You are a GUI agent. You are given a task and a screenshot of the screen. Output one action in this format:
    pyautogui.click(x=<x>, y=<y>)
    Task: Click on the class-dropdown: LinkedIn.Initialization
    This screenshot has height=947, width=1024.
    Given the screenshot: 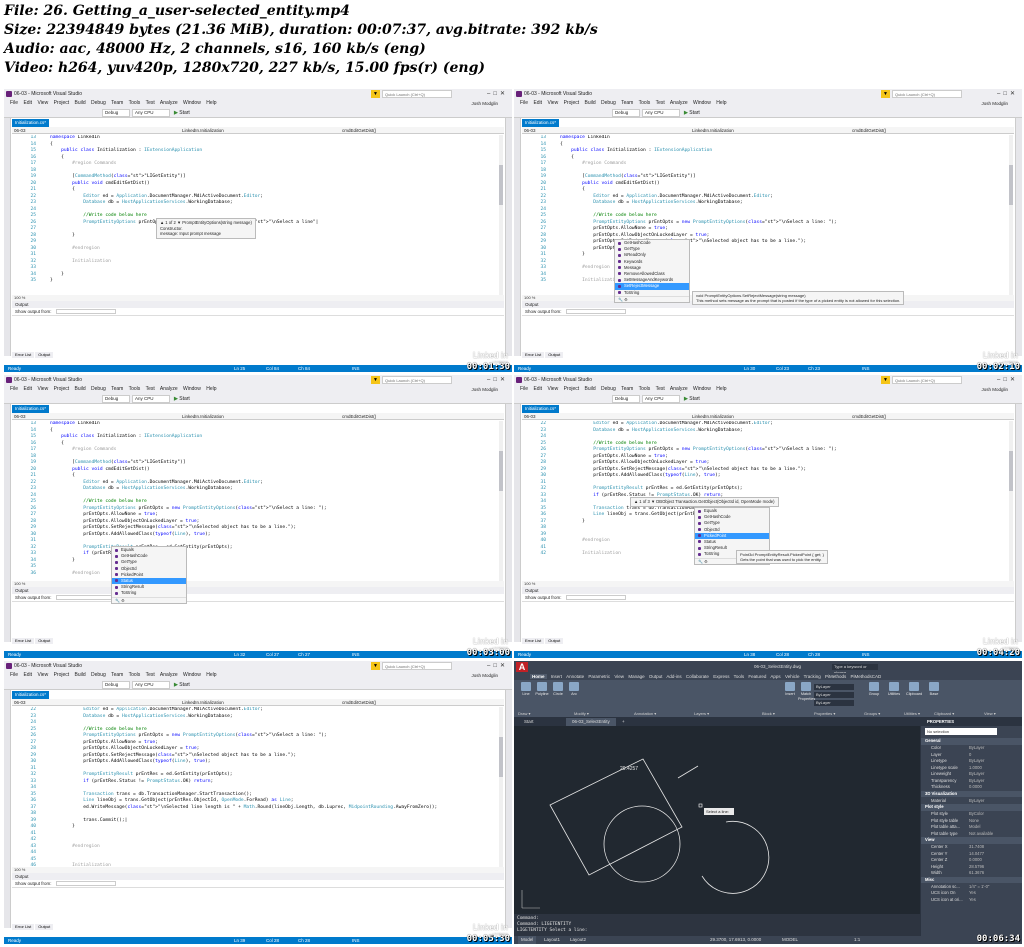 What is the action you would take?
    pyautogui.click(x=713, y=130)
    